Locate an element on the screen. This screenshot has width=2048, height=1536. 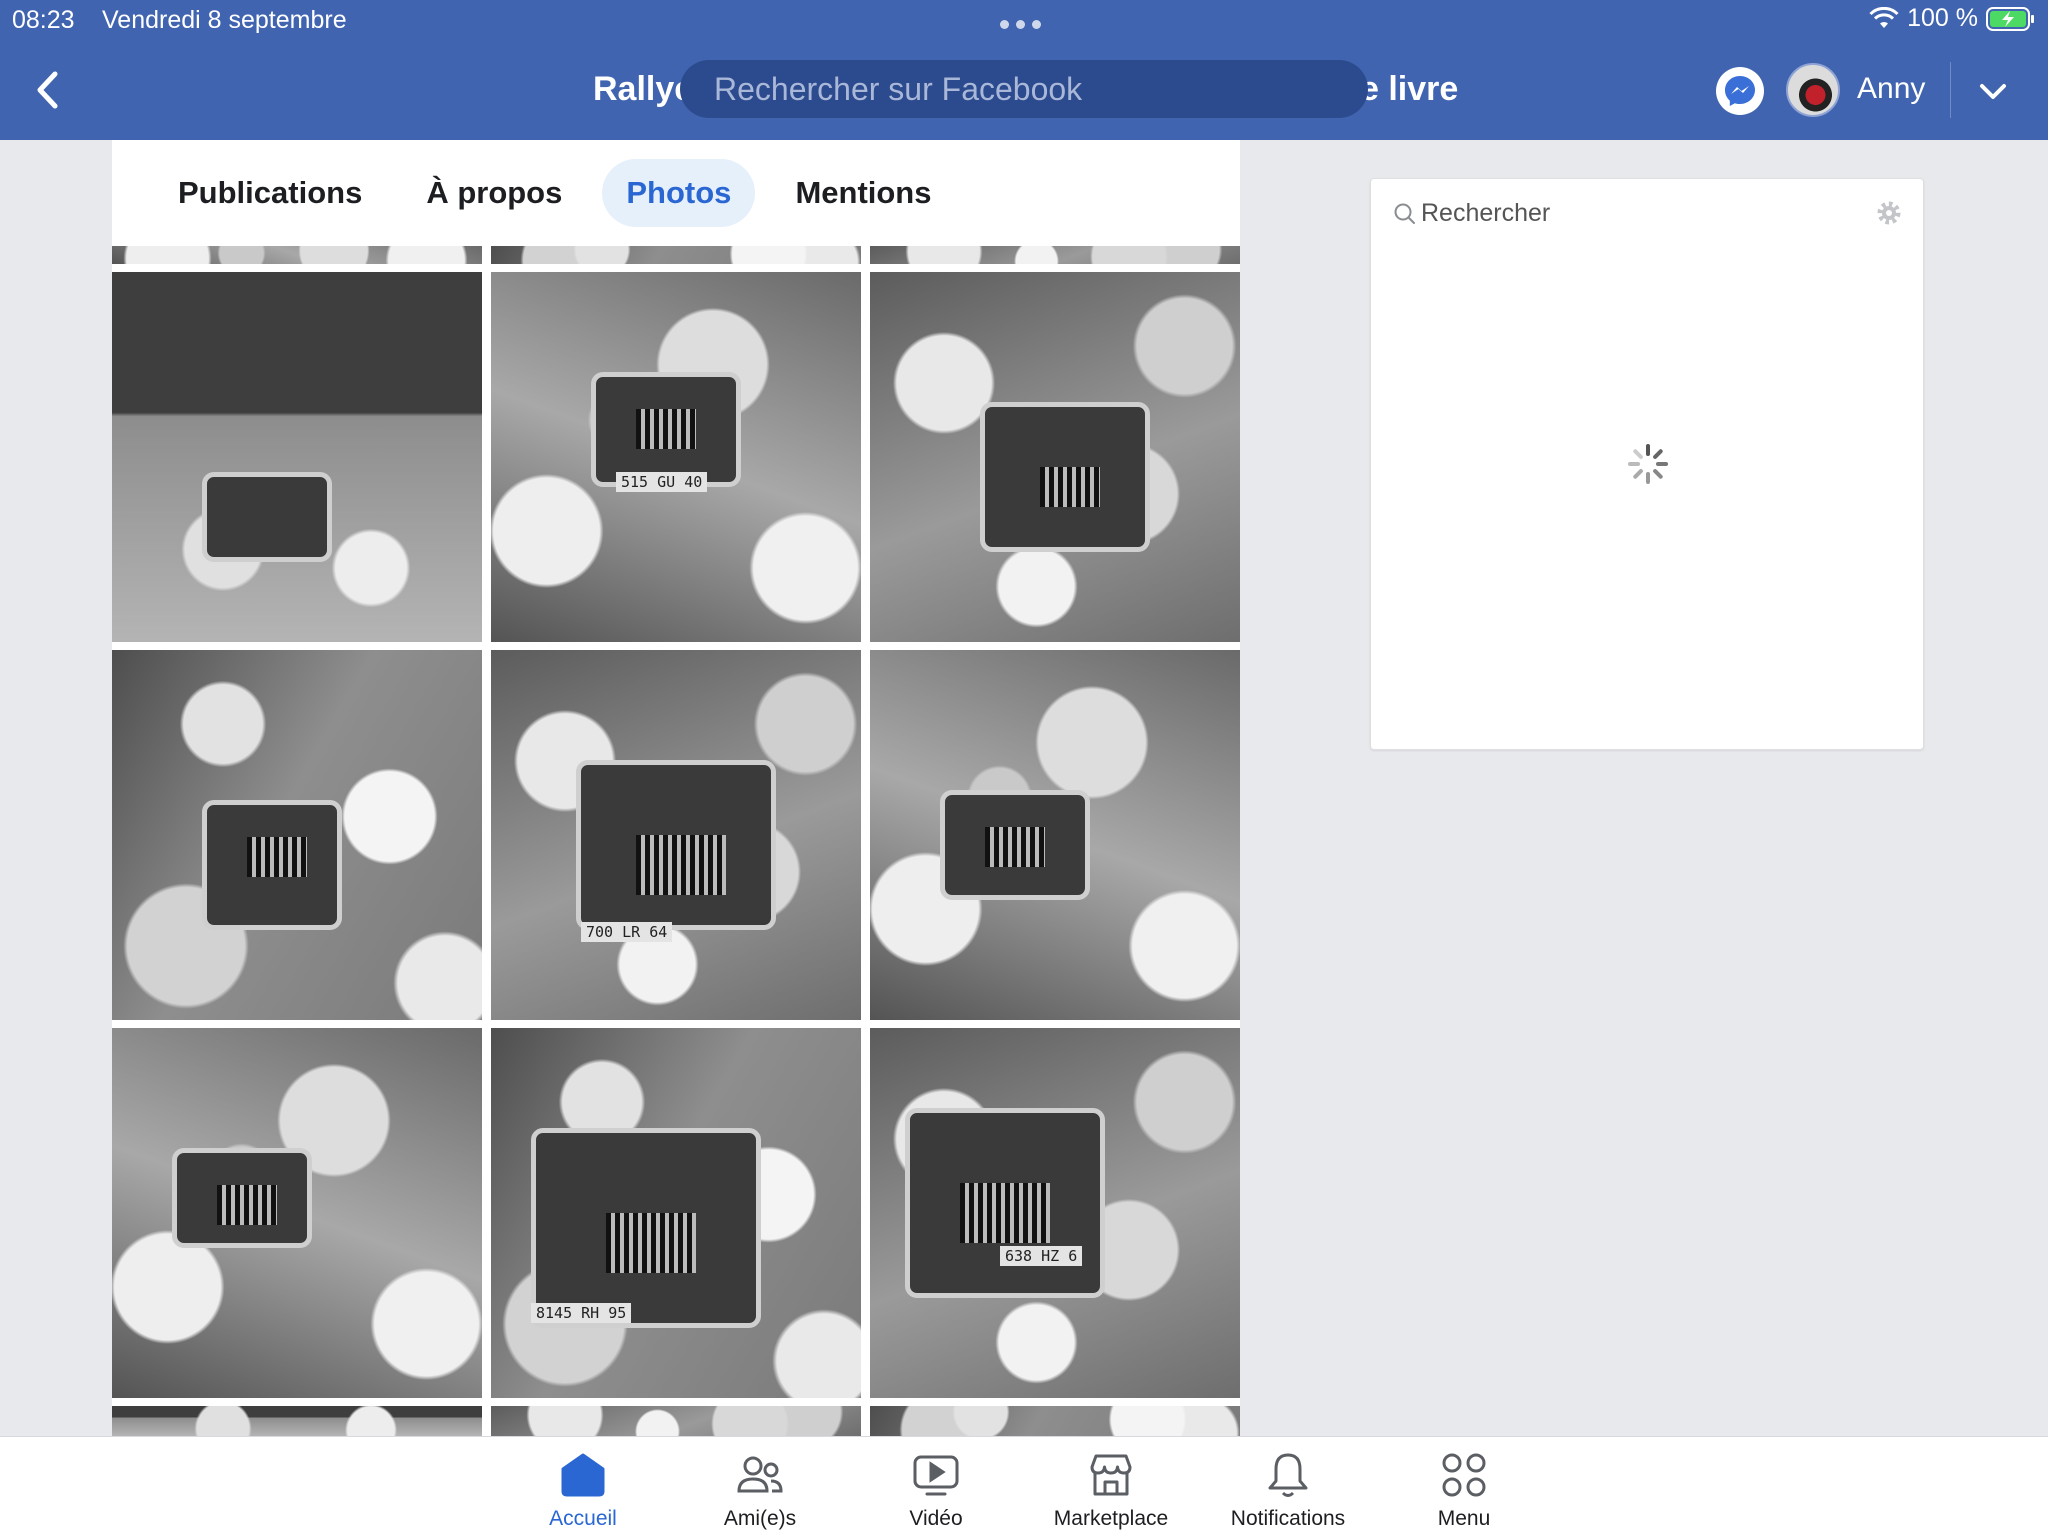
chevron-left-icon is located at coordinates (47, 90).